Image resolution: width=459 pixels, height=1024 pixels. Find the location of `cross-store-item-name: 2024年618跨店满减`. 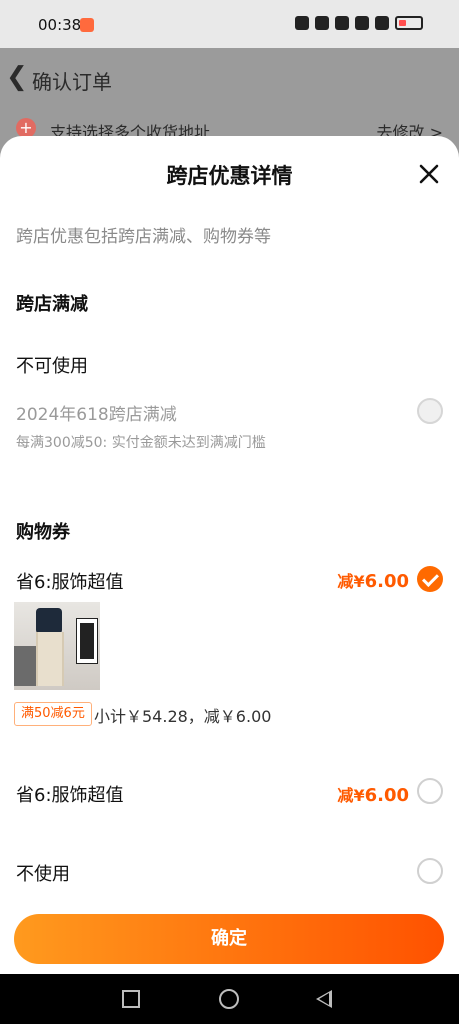

cross-store-item-name: 2024年618跨店满减 is located at coordinates (96, 415).